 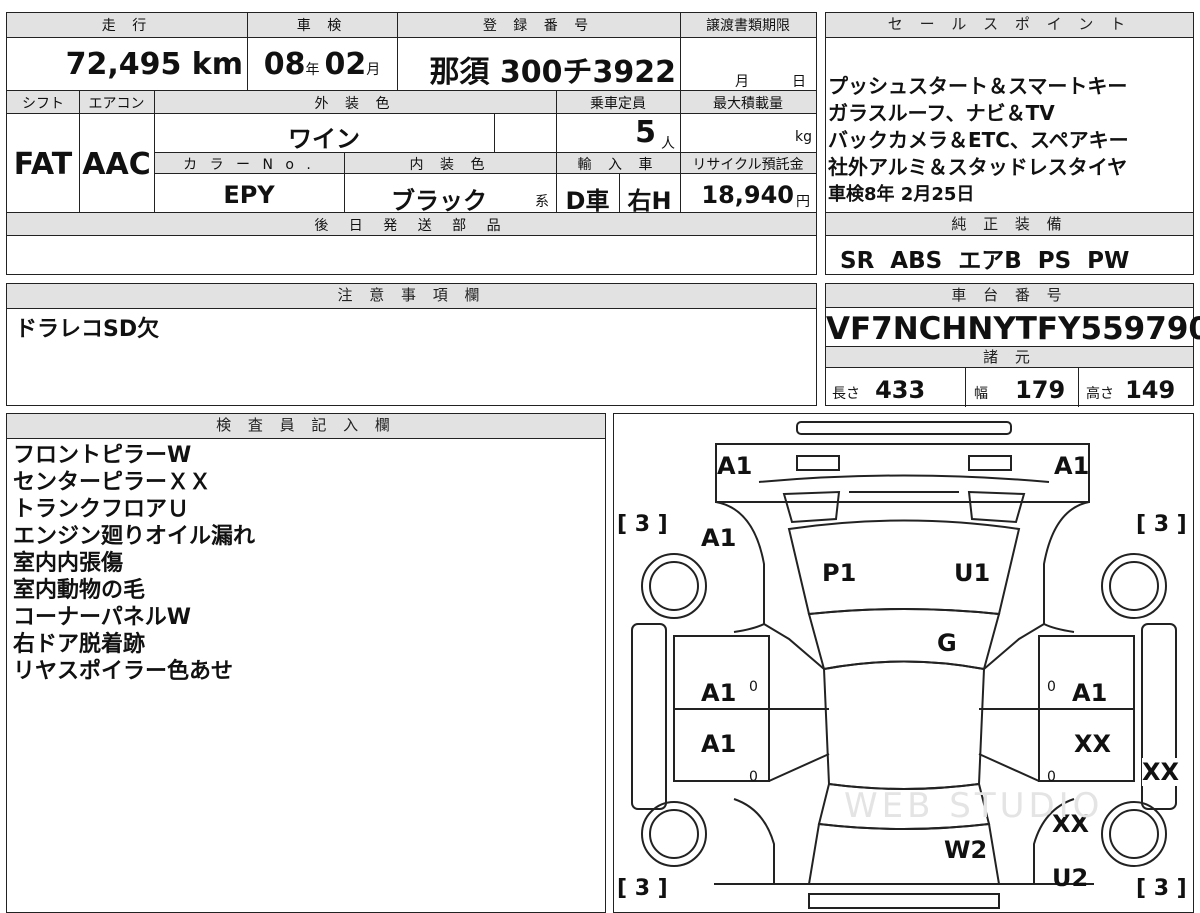 What do you see at coordinates (68, 563) in the screenshot?
I see `inspector-item: 室内内張傷` at bounding box center [68, 563].